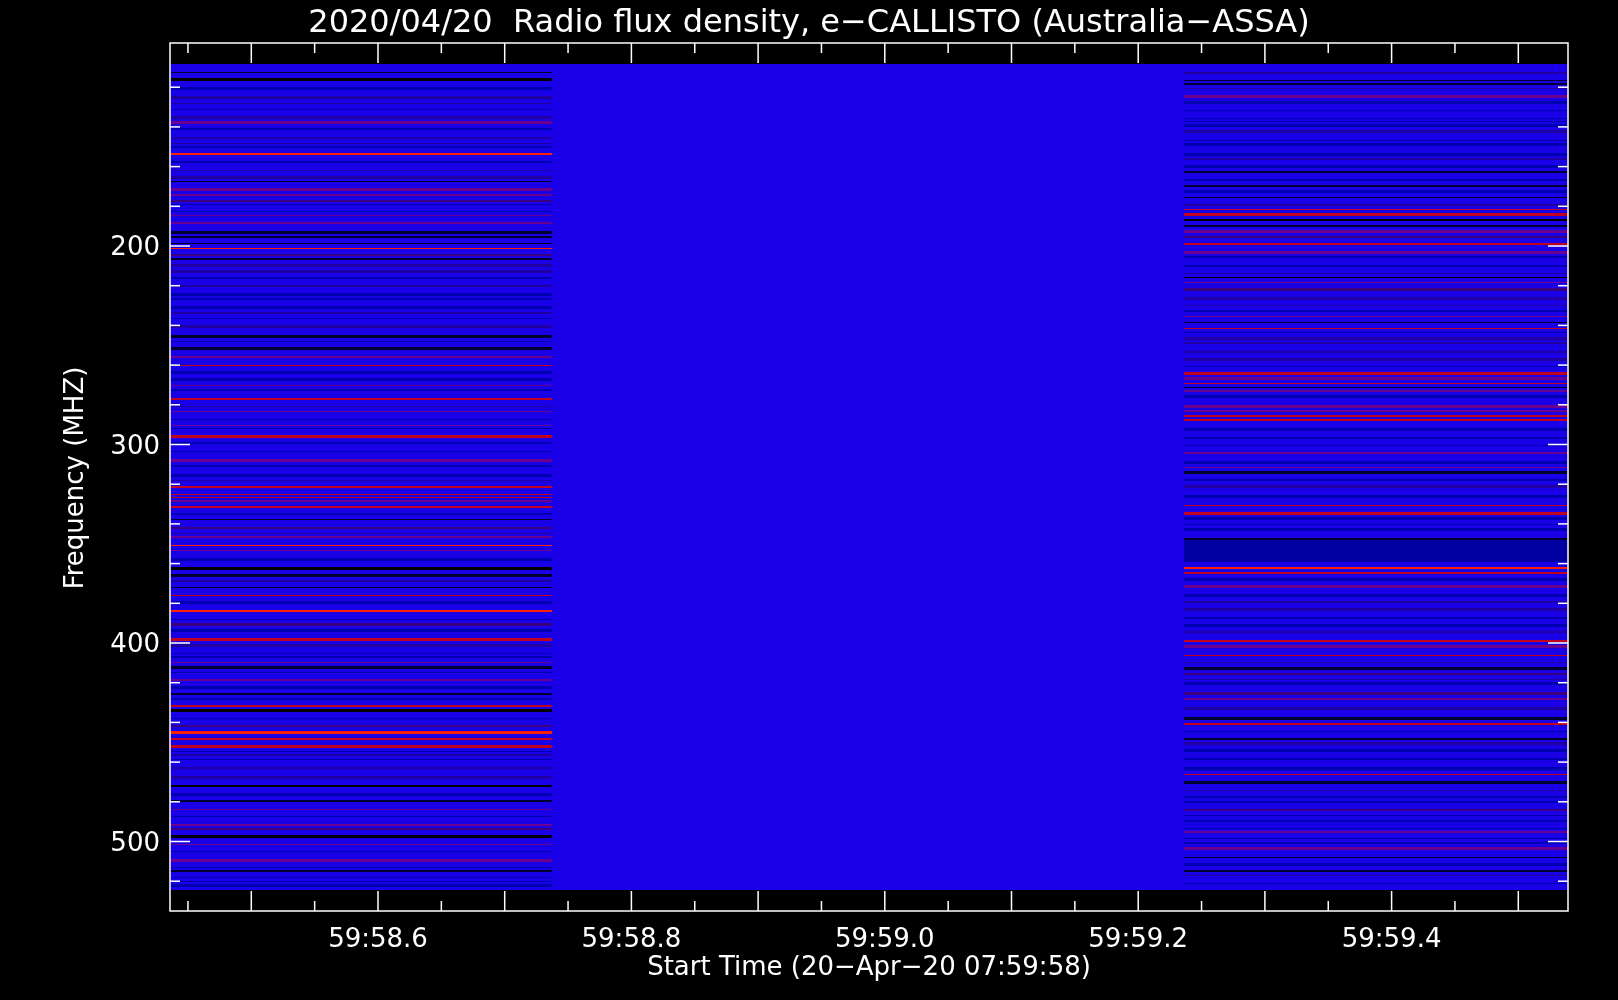 The height and width of the screenshot is (1000, 1618). I want to click on y-axis-label: Frequency (MHZ), so click(74, 478).